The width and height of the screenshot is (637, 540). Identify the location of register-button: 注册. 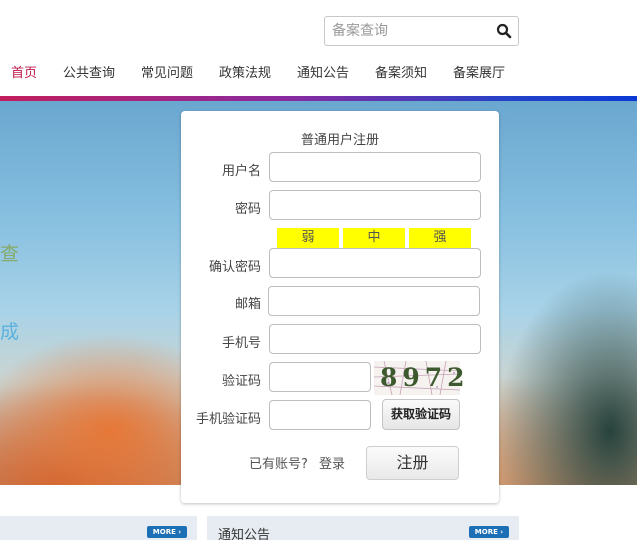
(412, 463).